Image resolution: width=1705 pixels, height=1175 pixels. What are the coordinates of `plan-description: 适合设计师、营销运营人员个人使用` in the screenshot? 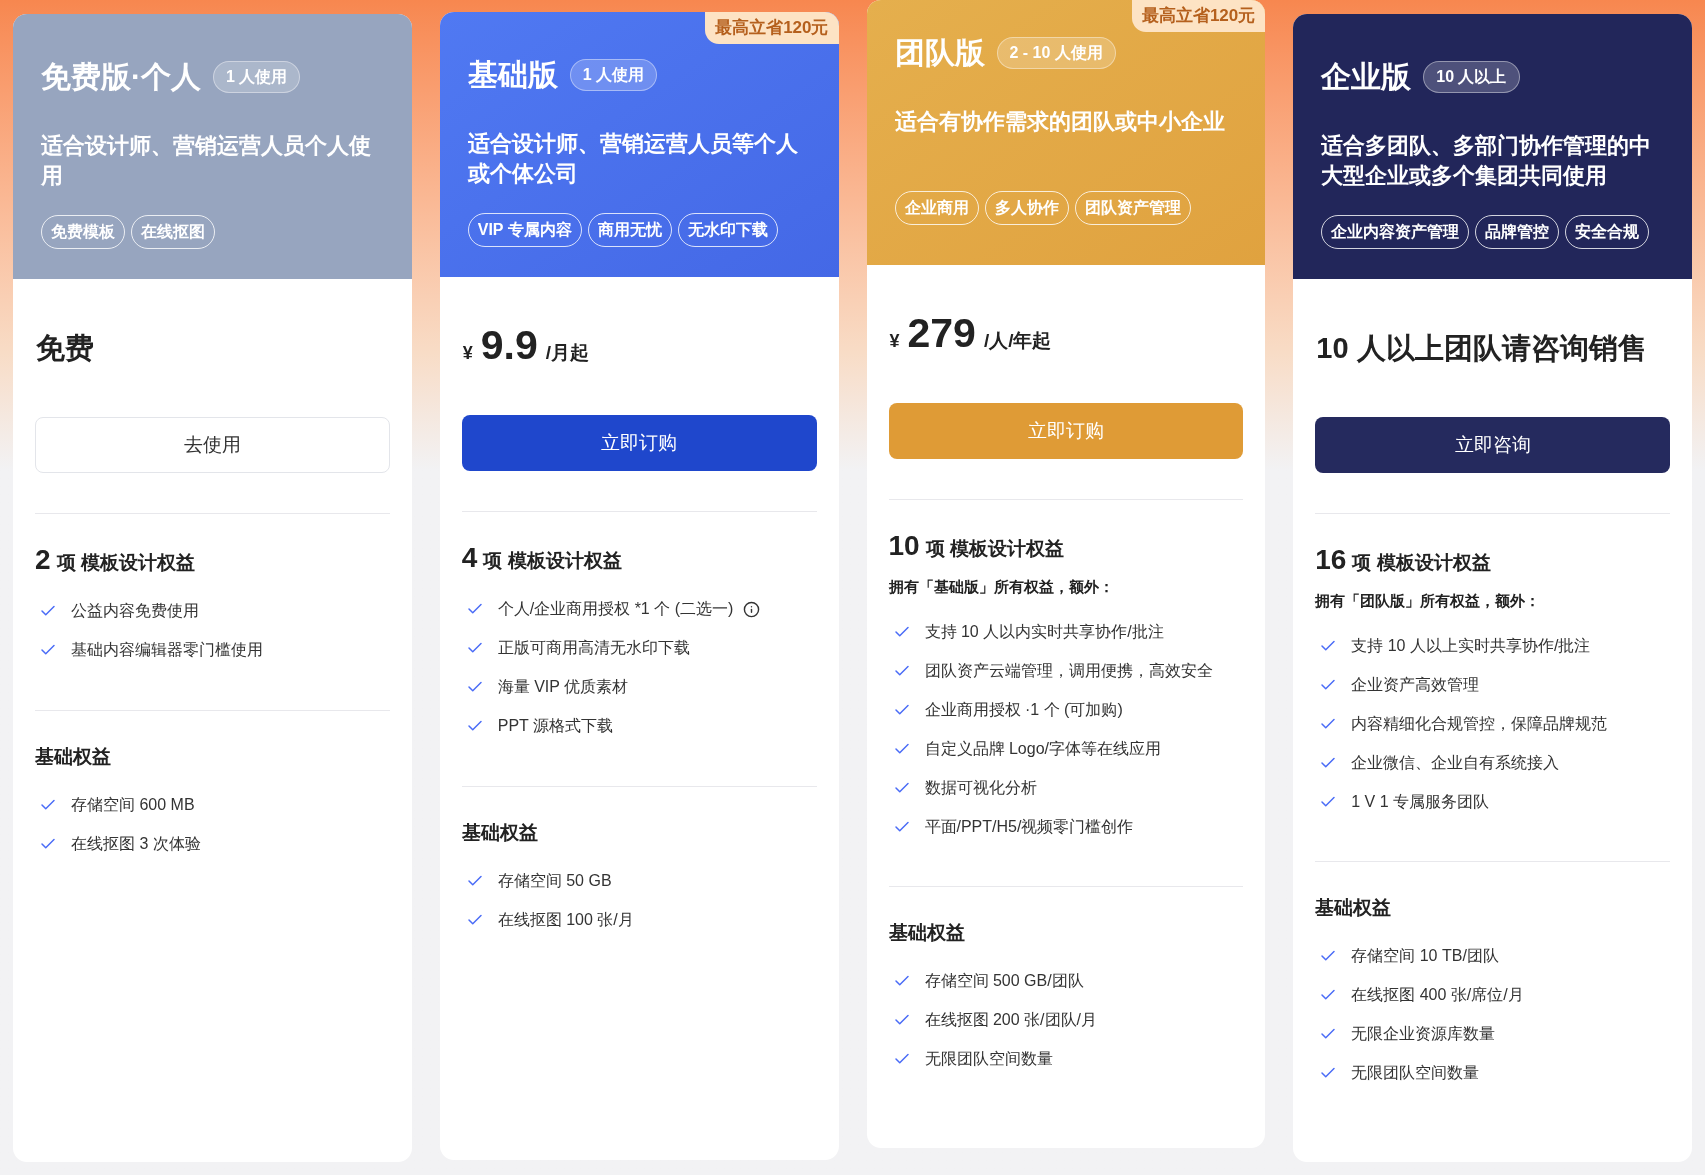 It's located at (206, 161).